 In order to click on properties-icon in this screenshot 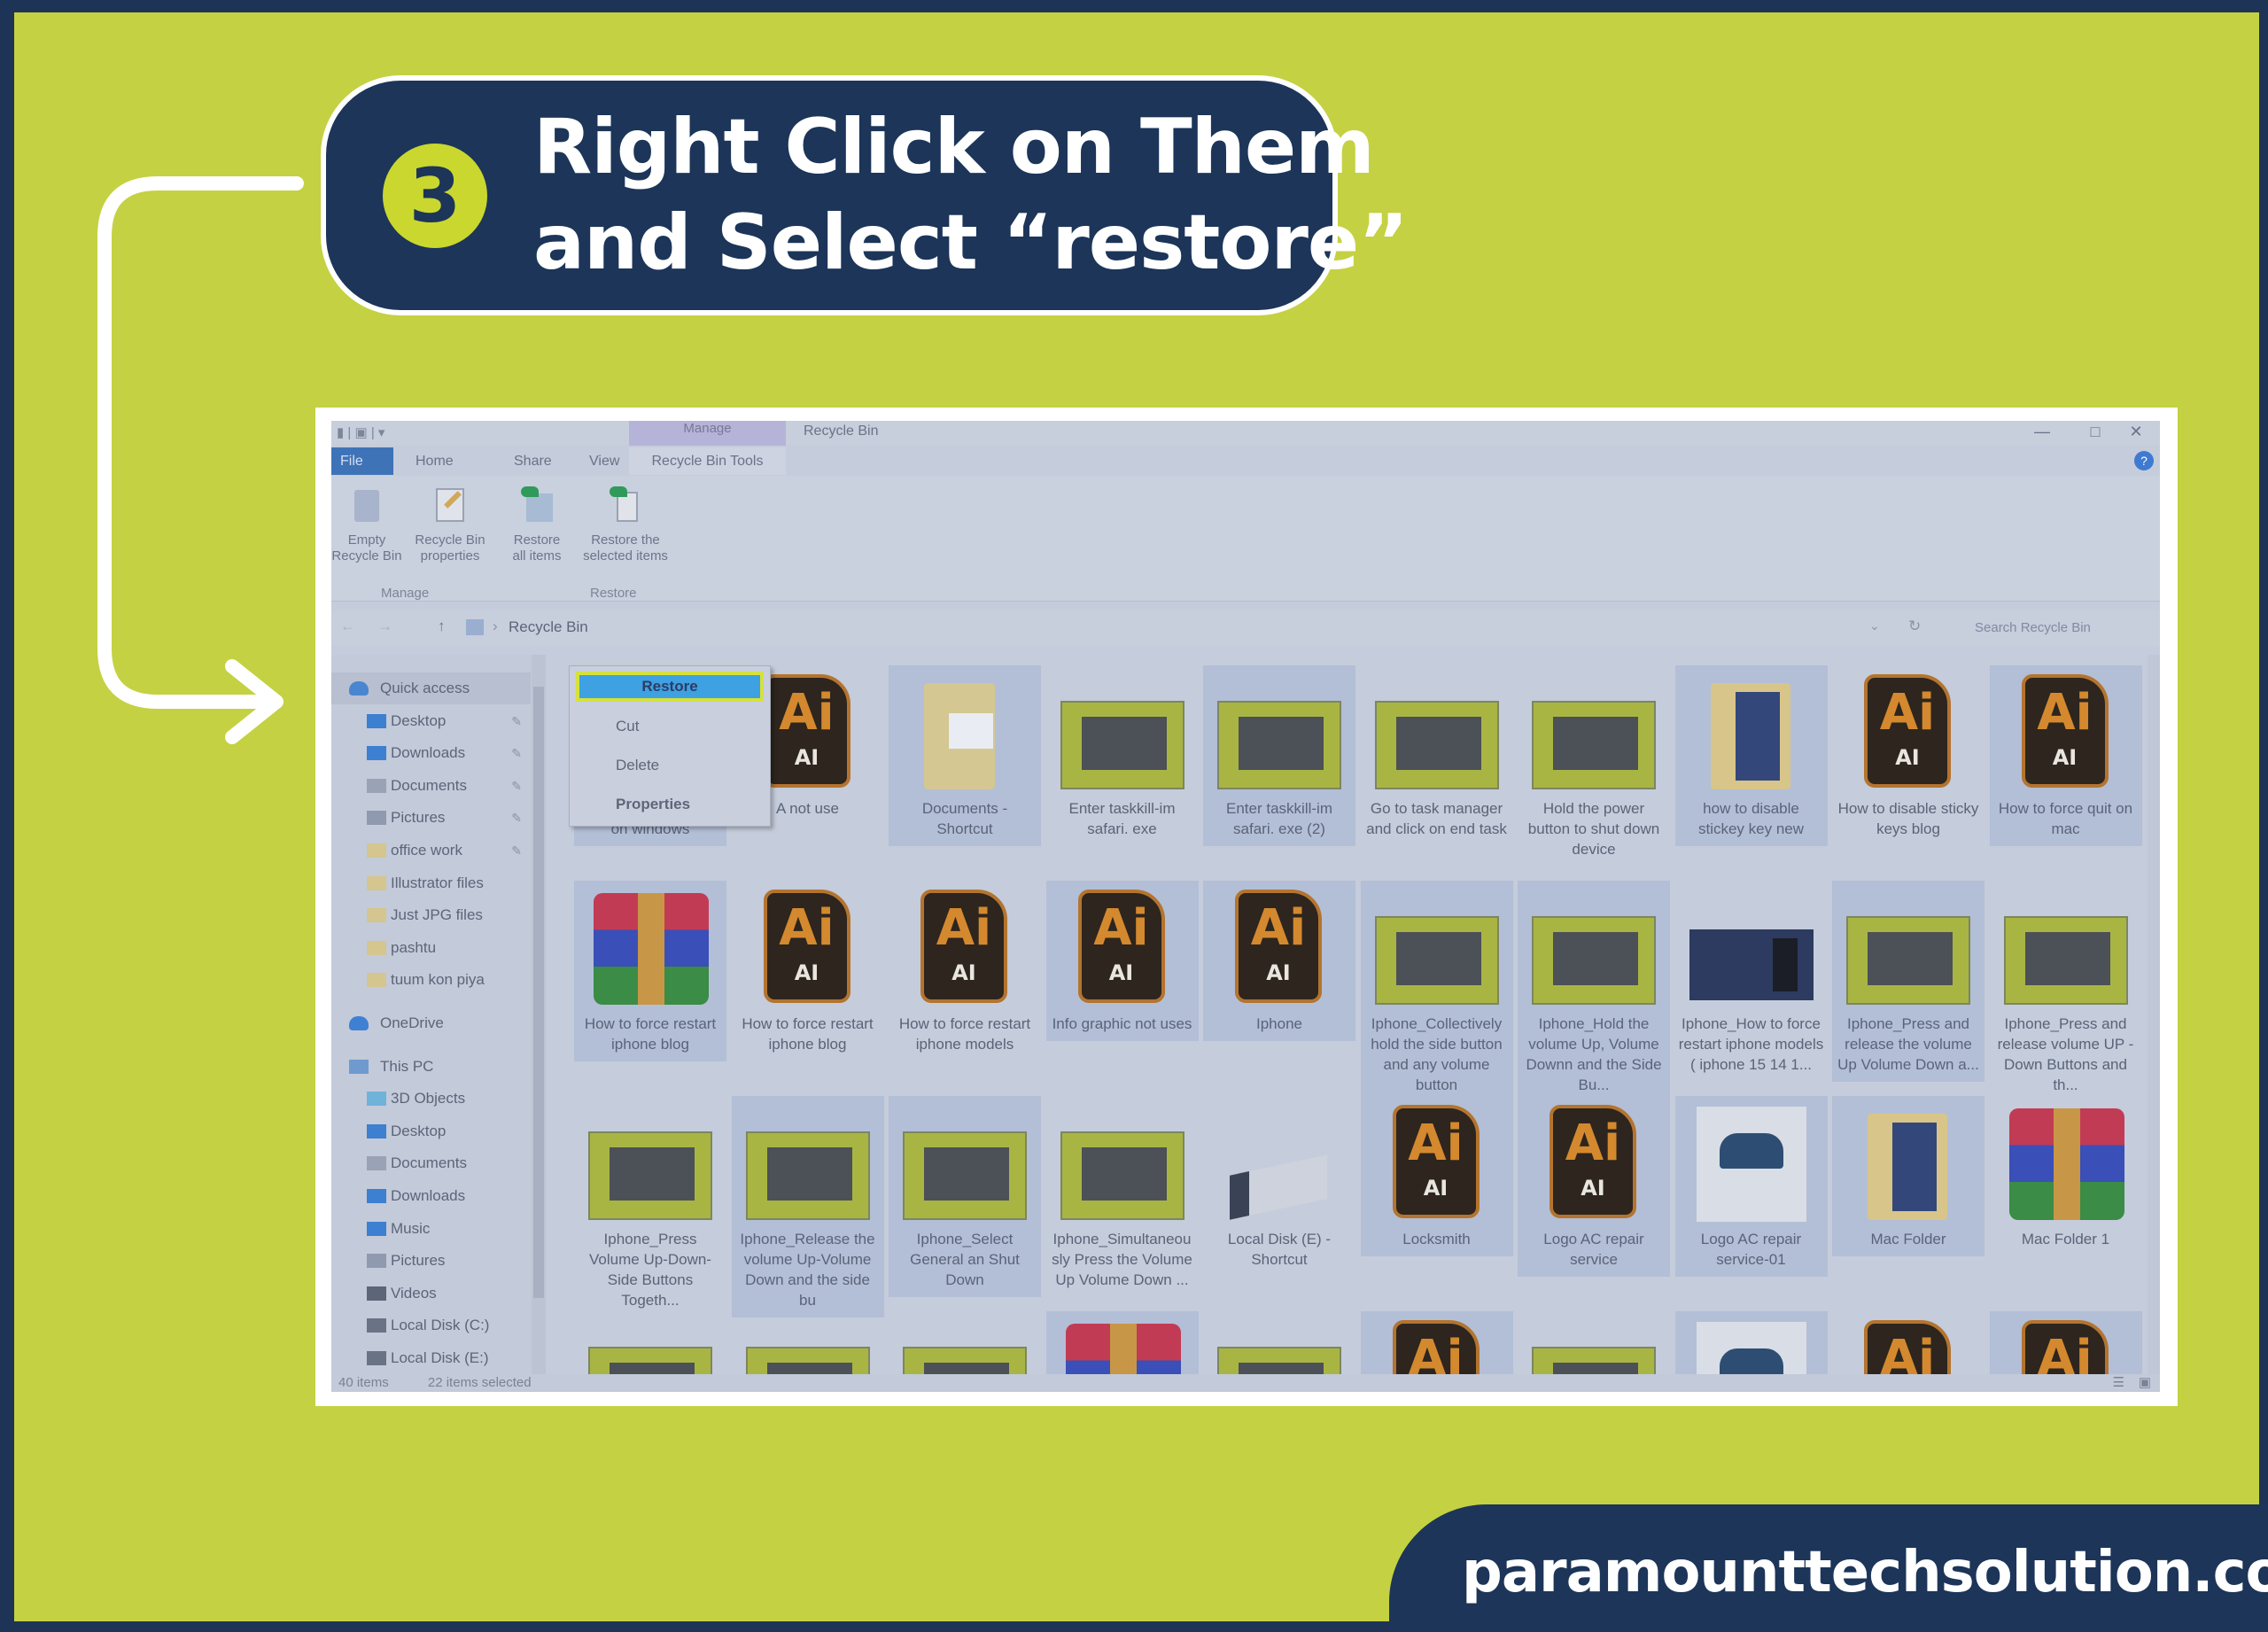, I will do `click(450, 505)`.